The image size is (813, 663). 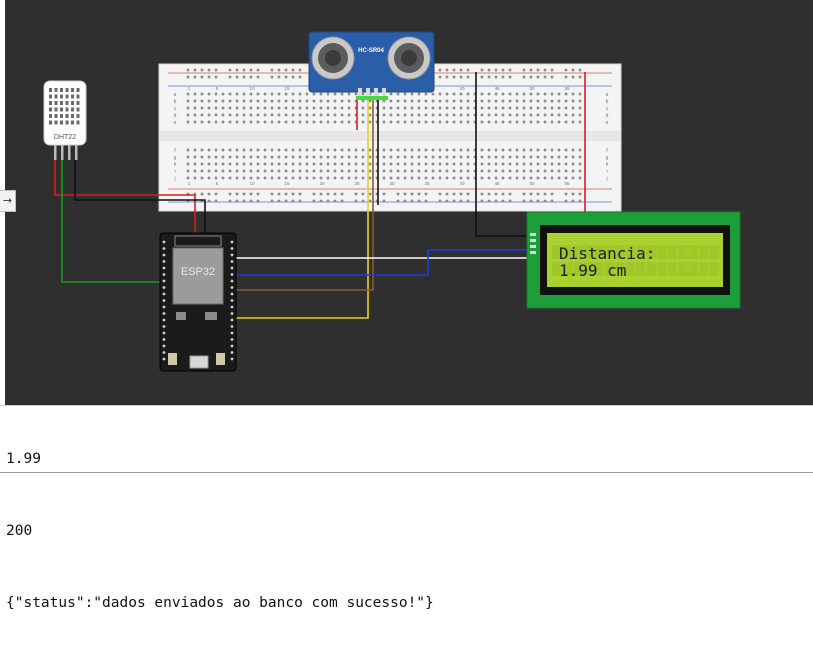 I want to click on column-number: 30, so click(x=392, y=183).